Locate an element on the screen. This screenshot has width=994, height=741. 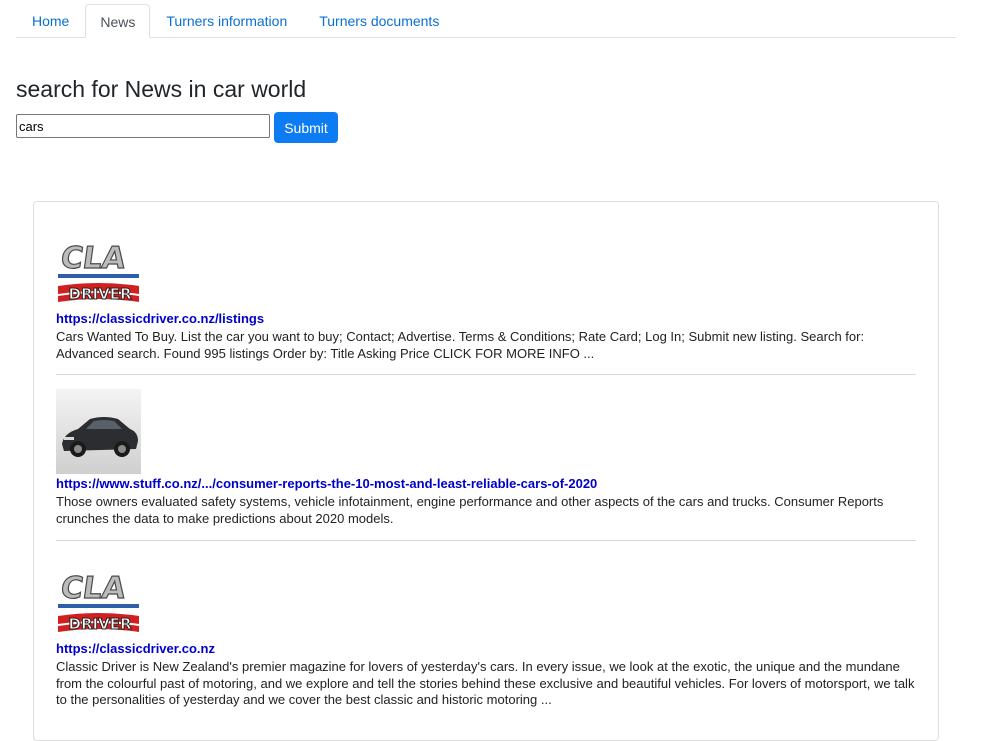
result-link: https://classicdriver.co.nz is located at coordinates (487, 649).